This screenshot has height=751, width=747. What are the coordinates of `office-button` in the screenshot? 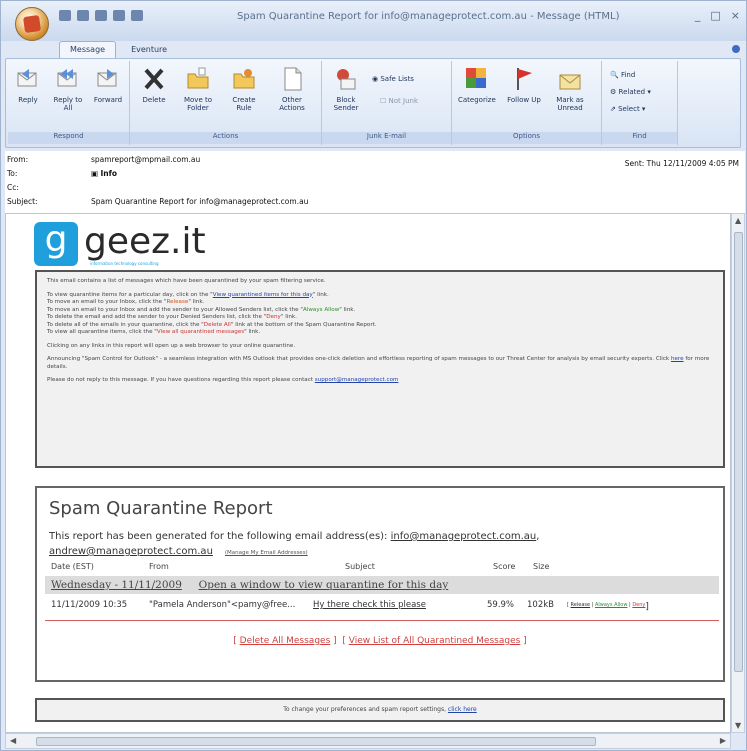 It's located at (32, 24).